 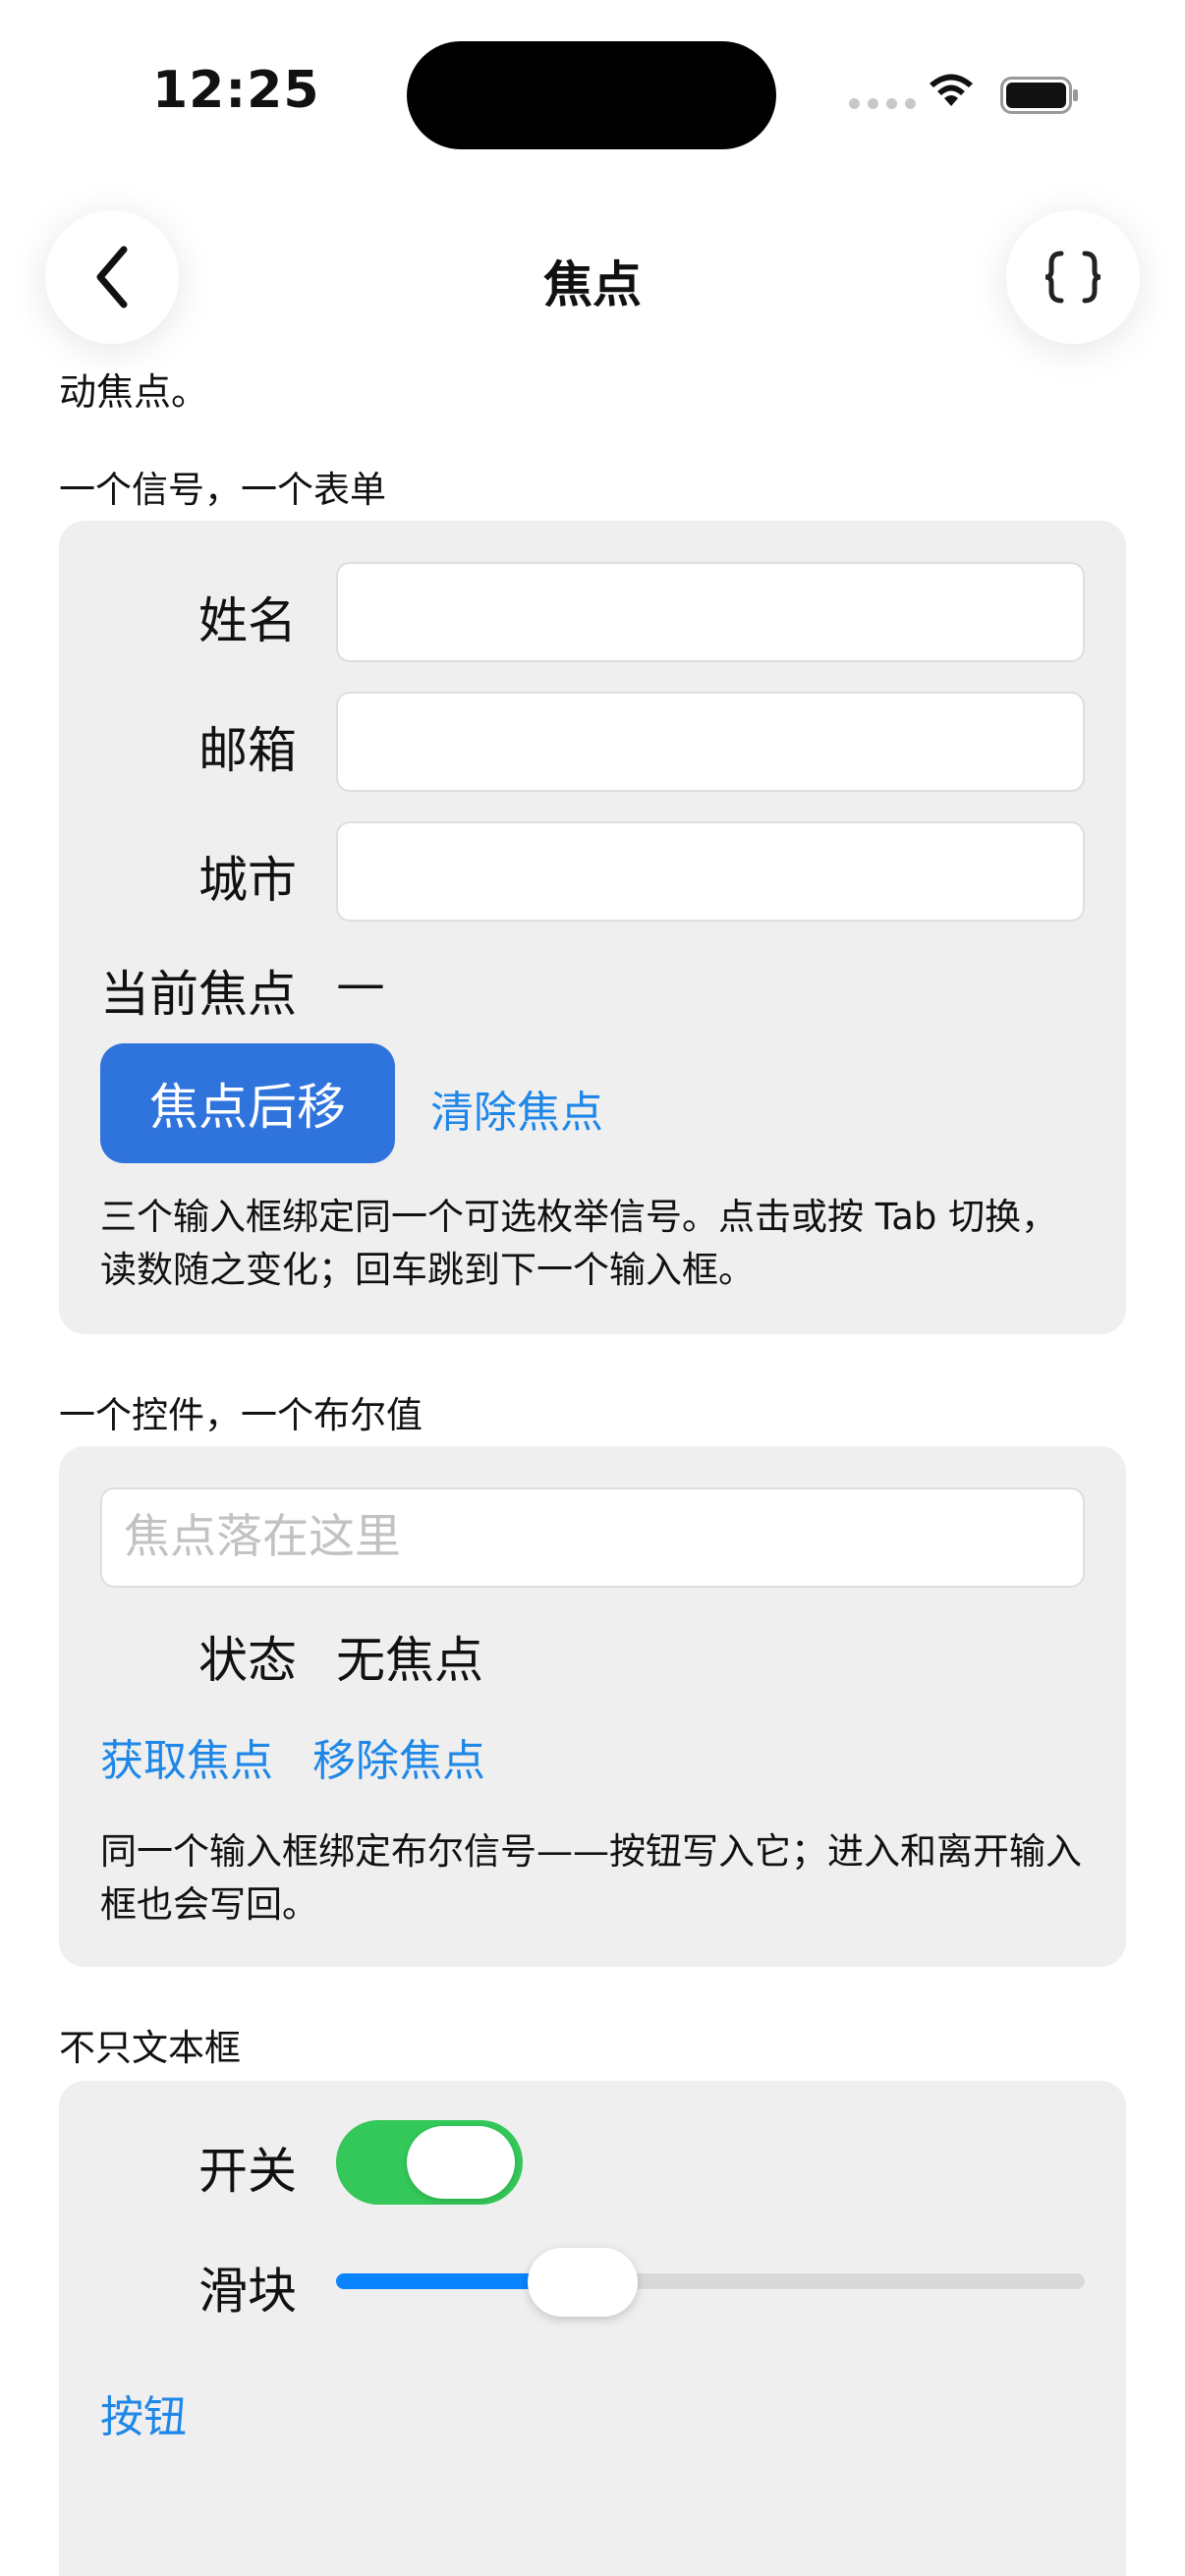 I want to click on intro-text-tail: 动焦点。, so click(x=134, y=392).